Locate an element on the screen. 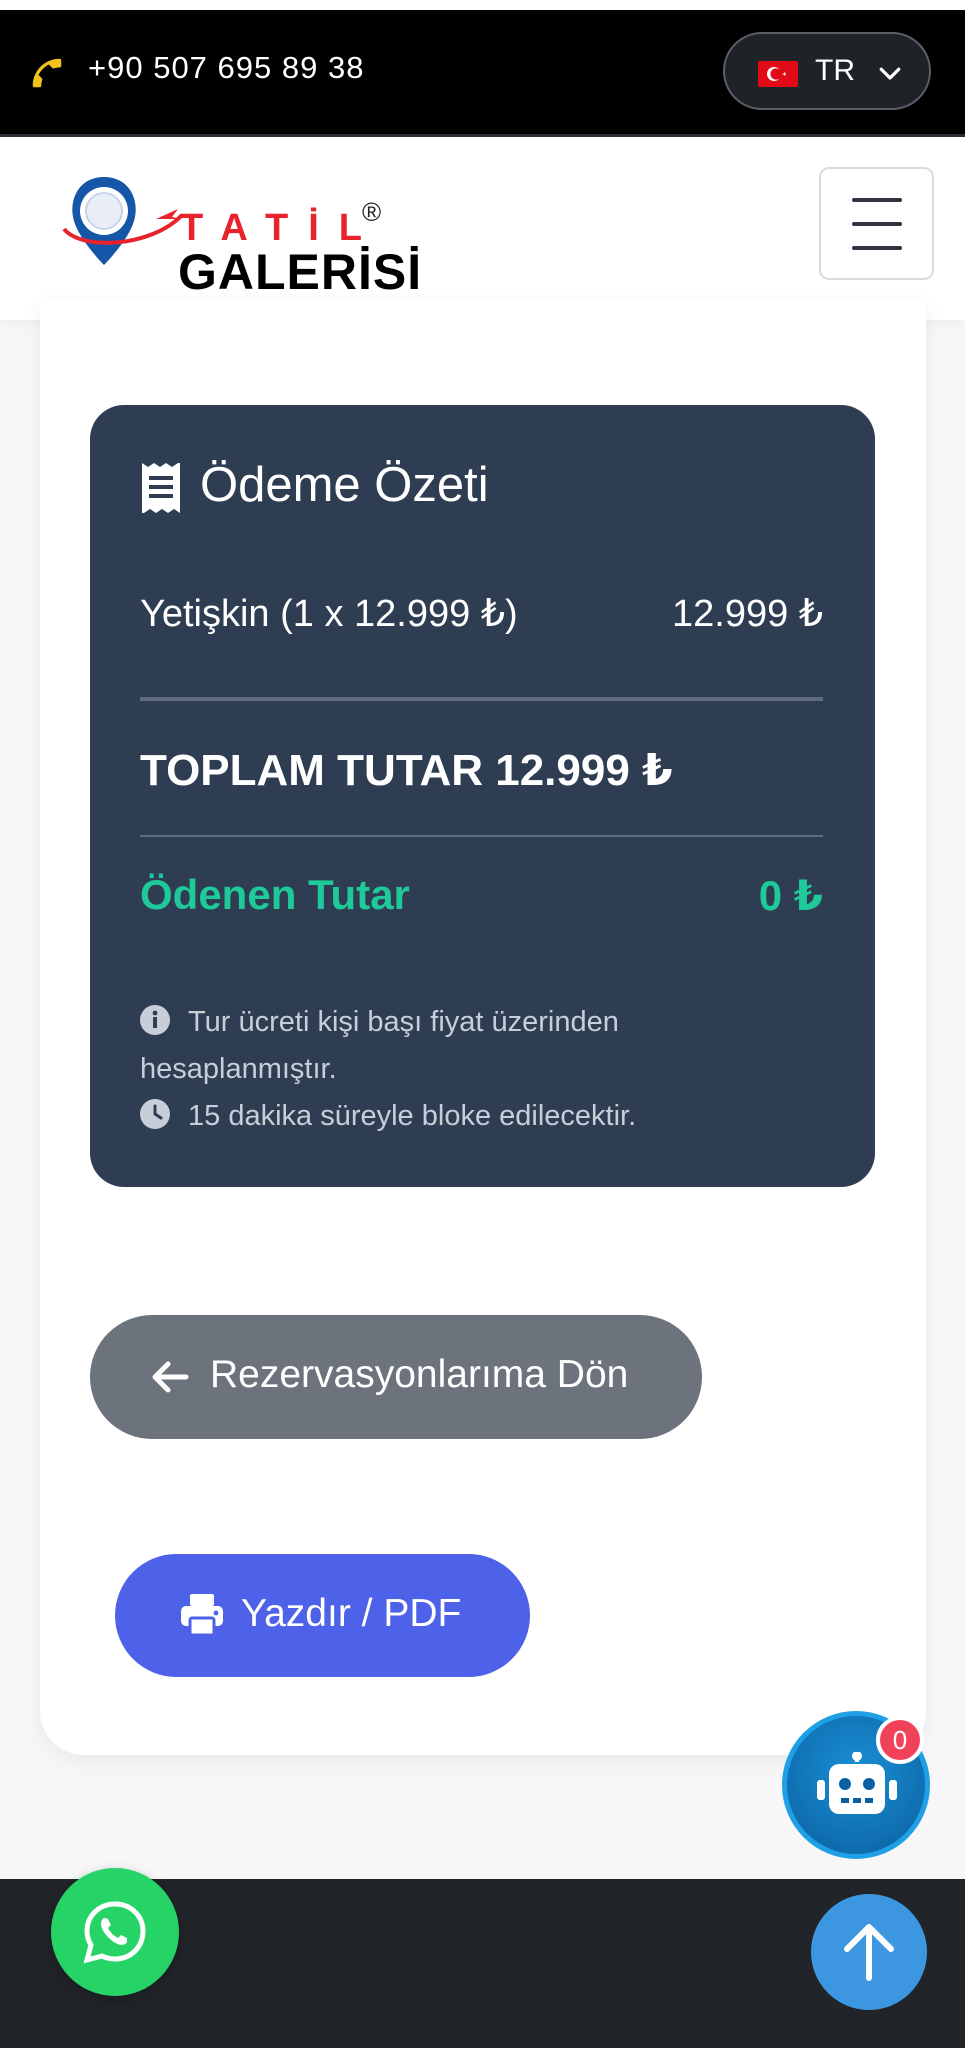  registered-mark: ® is located at coordinates (372, 212).